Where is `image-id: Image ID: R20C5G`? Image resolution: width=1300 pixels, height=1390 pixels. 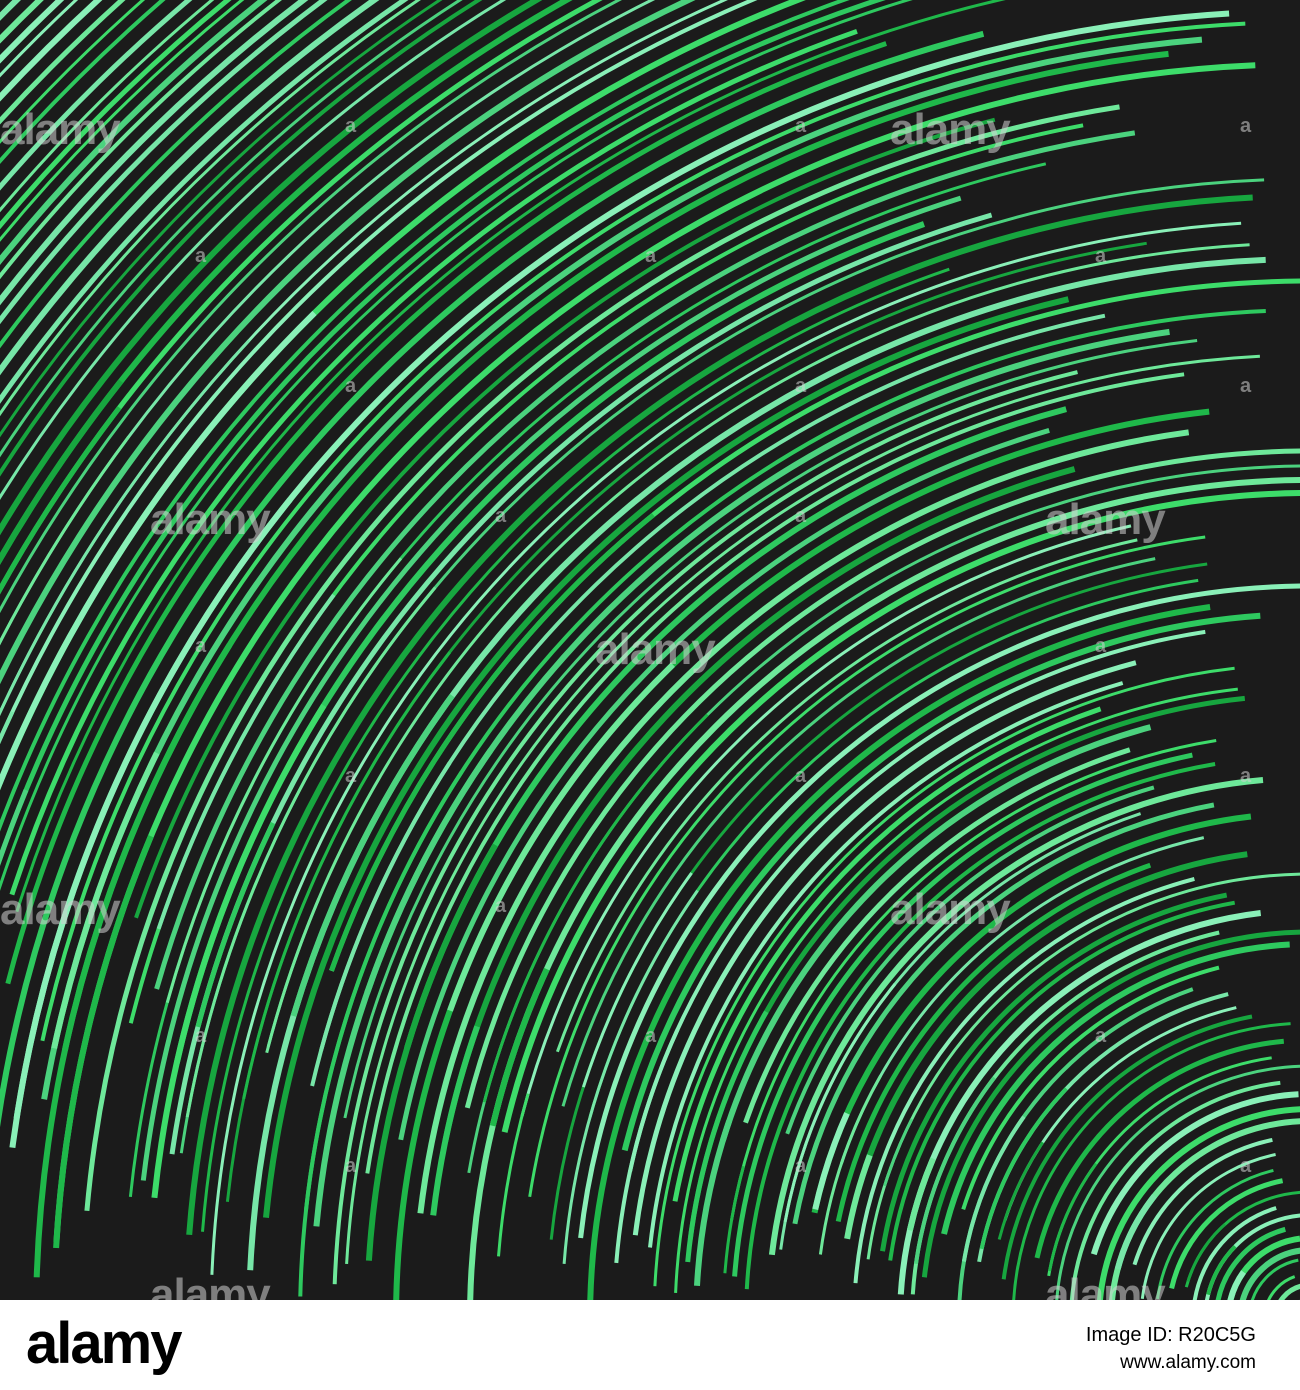
image-id: Image ID: R20C5G is located at coordinates (1170, 1335).